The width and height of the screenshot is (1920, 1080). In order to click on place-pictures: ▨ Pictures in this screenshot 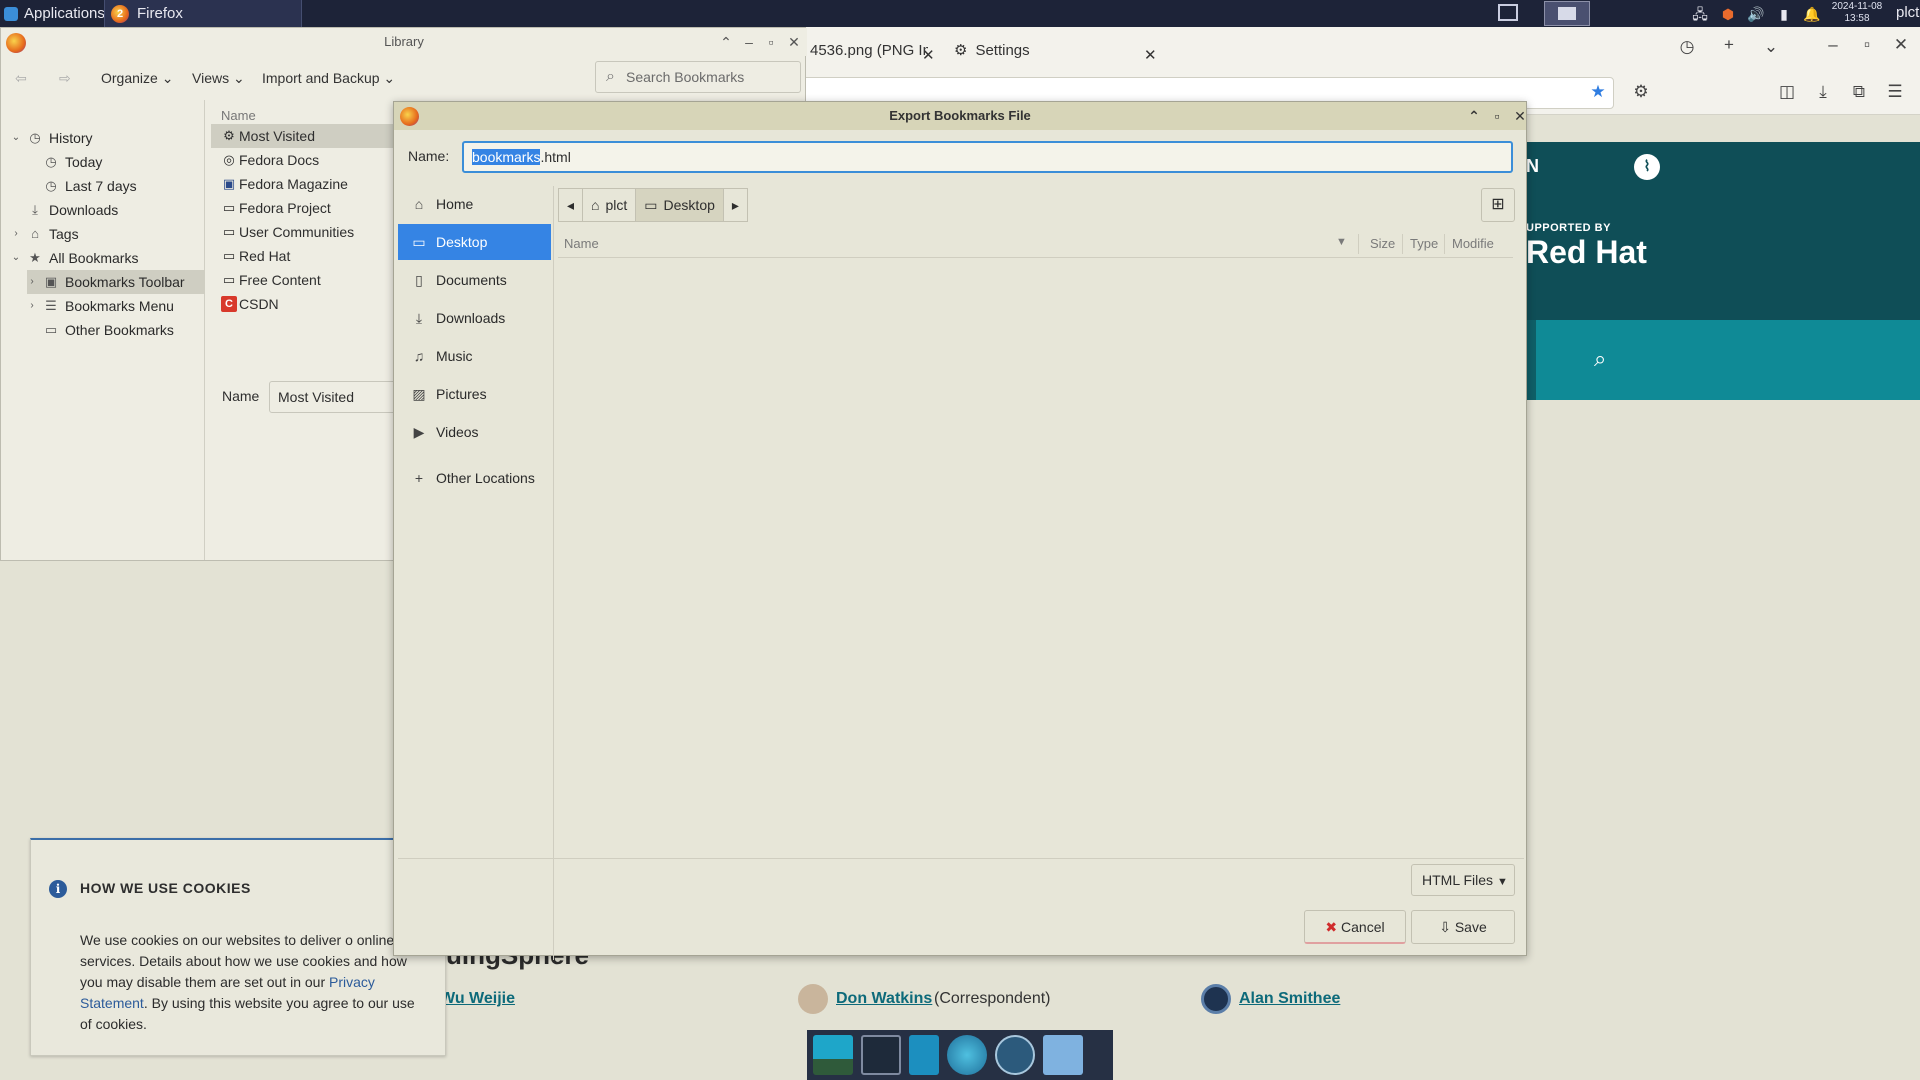, I will do `click(474, 394)`.